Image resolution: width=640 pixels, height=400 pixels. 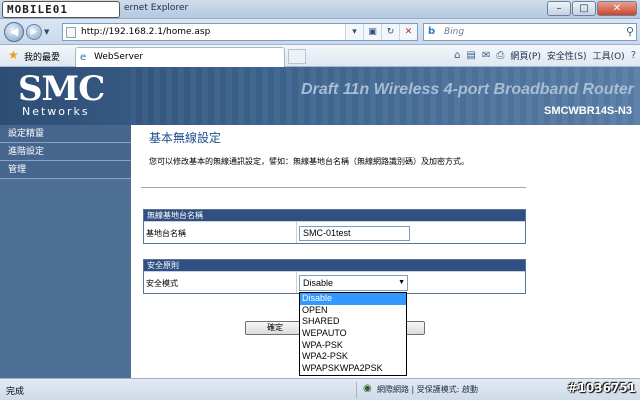 I want to click on watermark-logo: MOBILE01, so click(x=61, y=9).